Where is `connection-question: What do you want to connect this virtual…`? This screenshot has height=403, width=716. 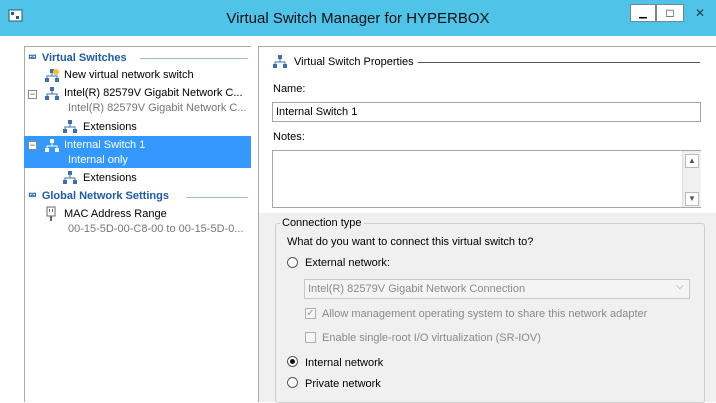
connection-question: What do you want to connect this virtual… is located at coordinates (410, 242).